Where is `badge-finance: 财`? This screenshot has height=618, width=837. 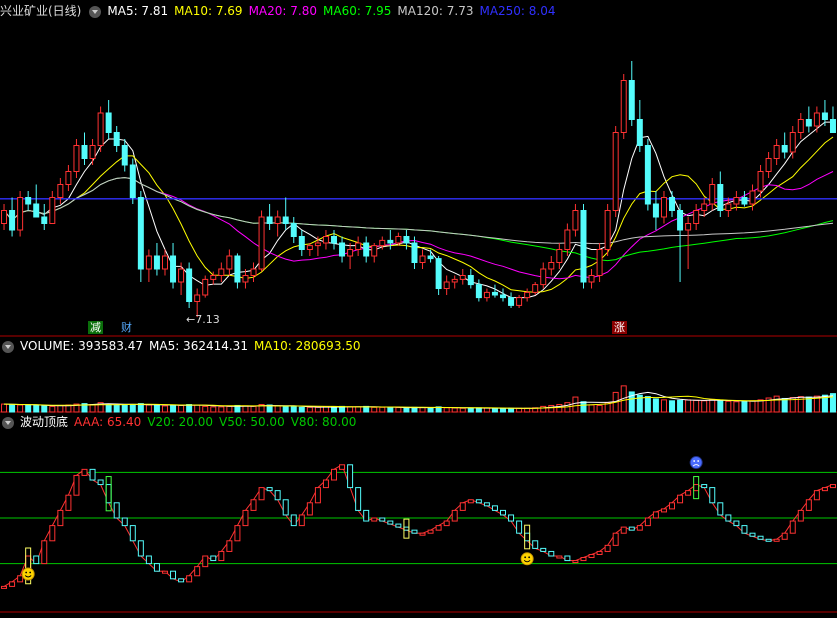
badge-finance: 财 is located at coordinates (126, 327).